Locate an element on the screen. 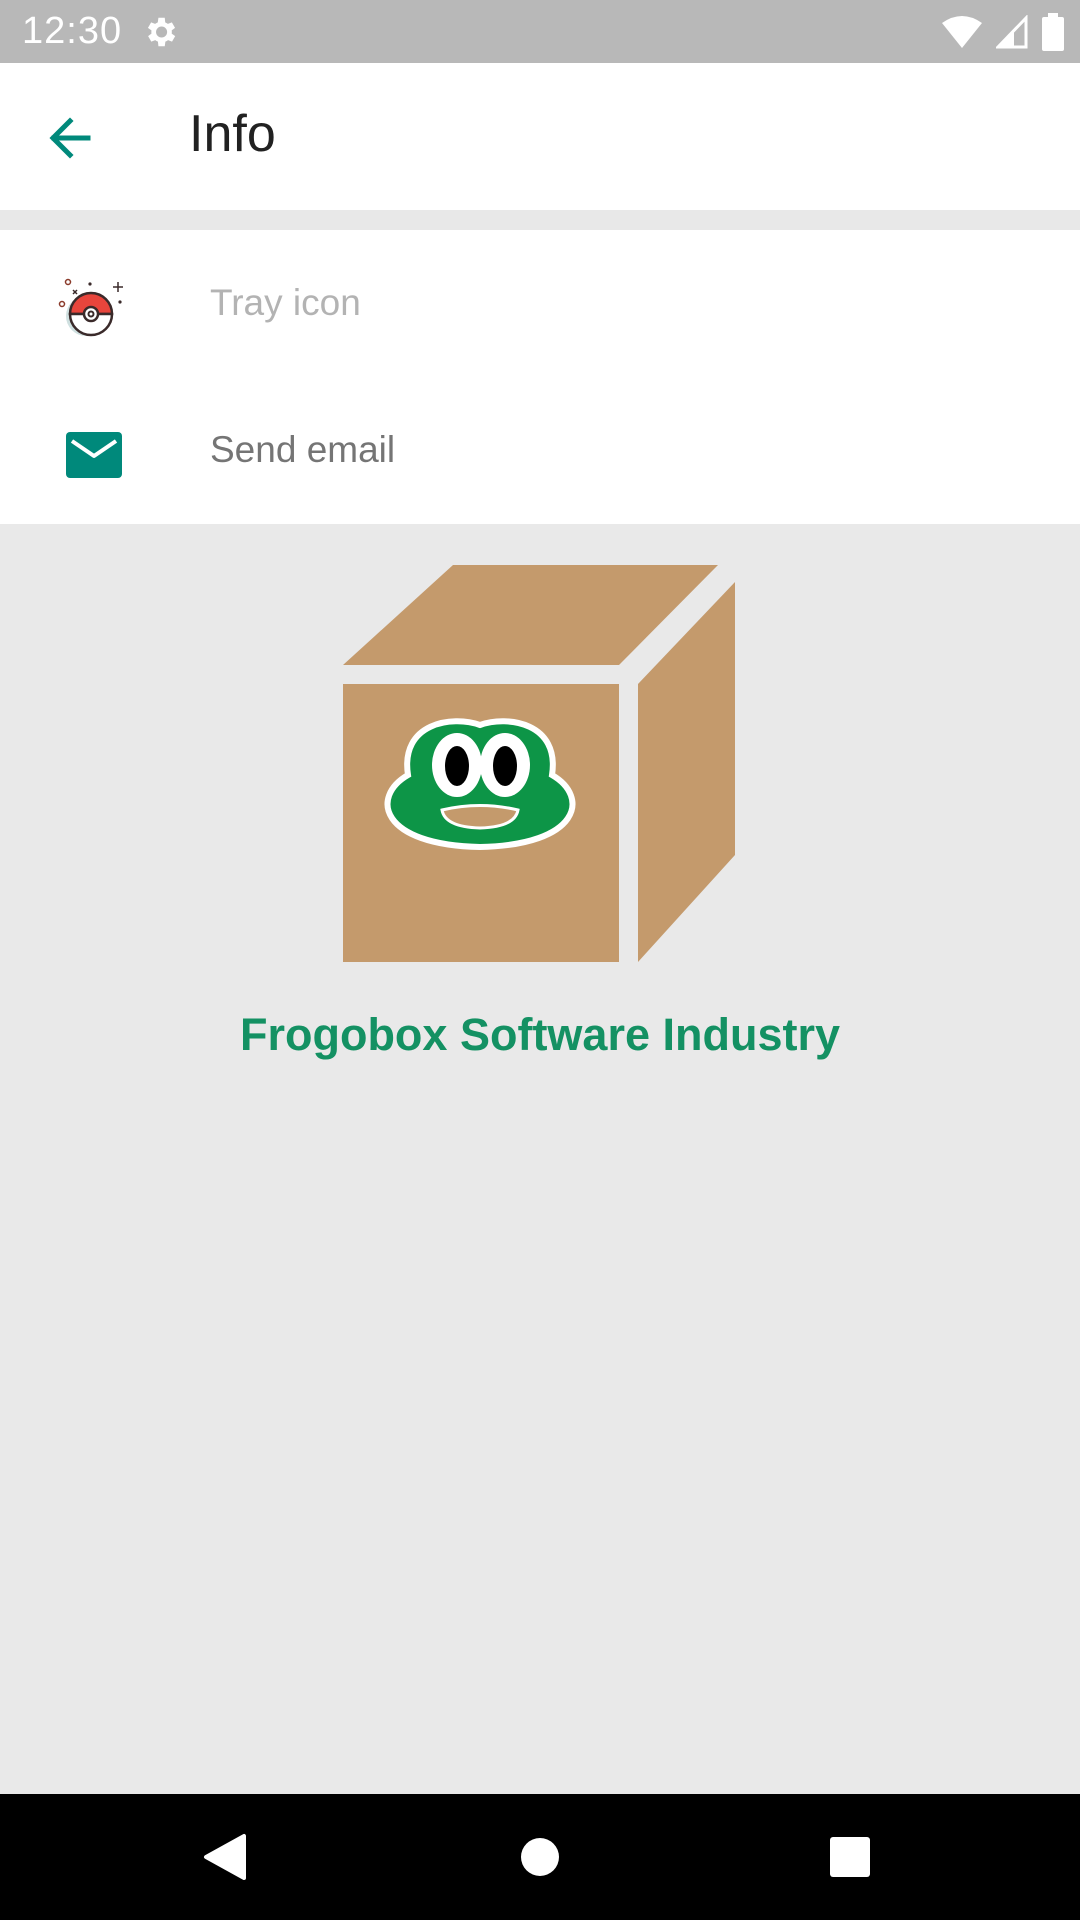  company-name: Frogobox Software Industry is located at coordinates (540, 1034).